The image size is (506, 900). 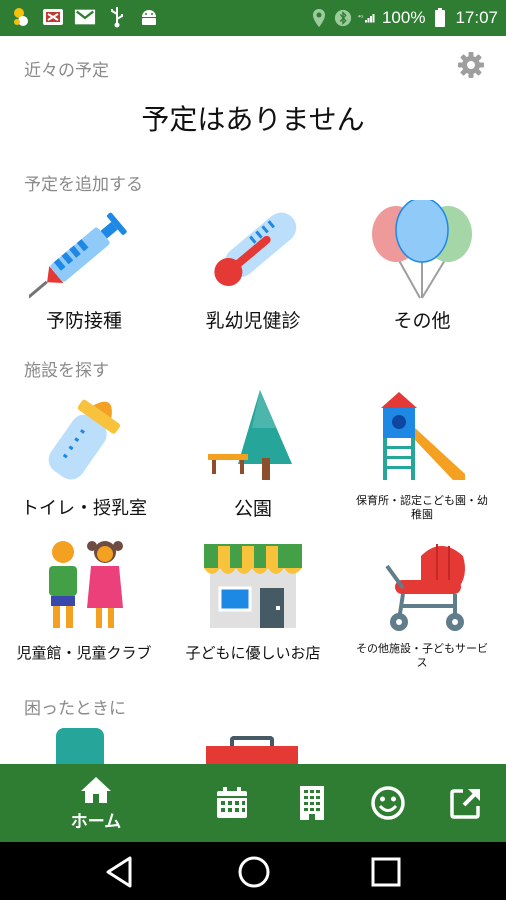 I want to click on nav-home: ホーム, so click(x=96, y=803).